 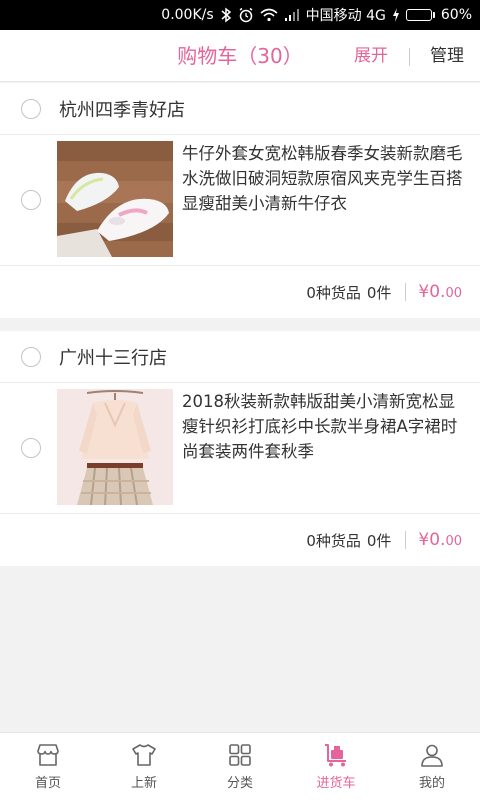 I want to click on shop-header: 杭州四季青好店, so click(x=240, y=109).